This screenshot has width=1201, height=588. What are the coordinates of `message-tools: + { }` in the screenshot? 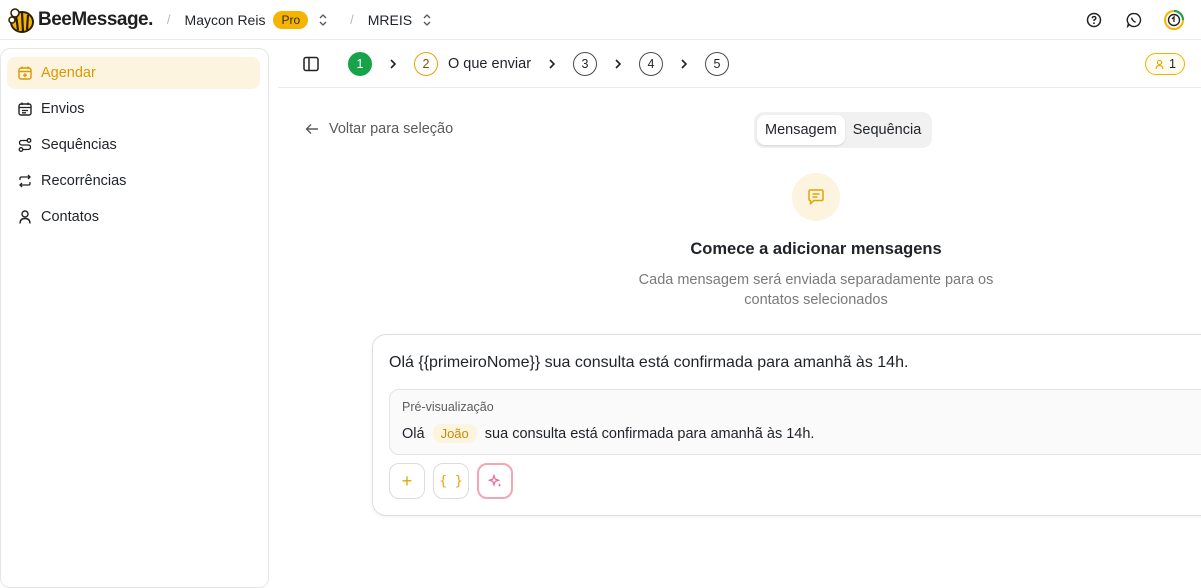 It's located at (451, 481).